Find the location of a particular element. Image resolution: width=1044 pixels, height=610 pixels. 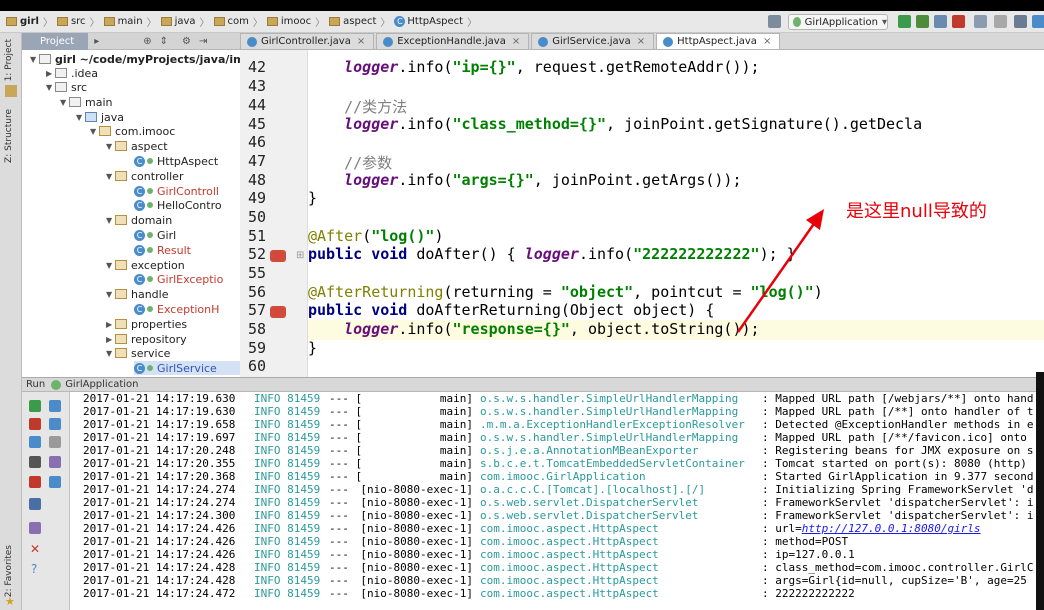

tree-item: ▼ controller is located at coordinates (144, 176).